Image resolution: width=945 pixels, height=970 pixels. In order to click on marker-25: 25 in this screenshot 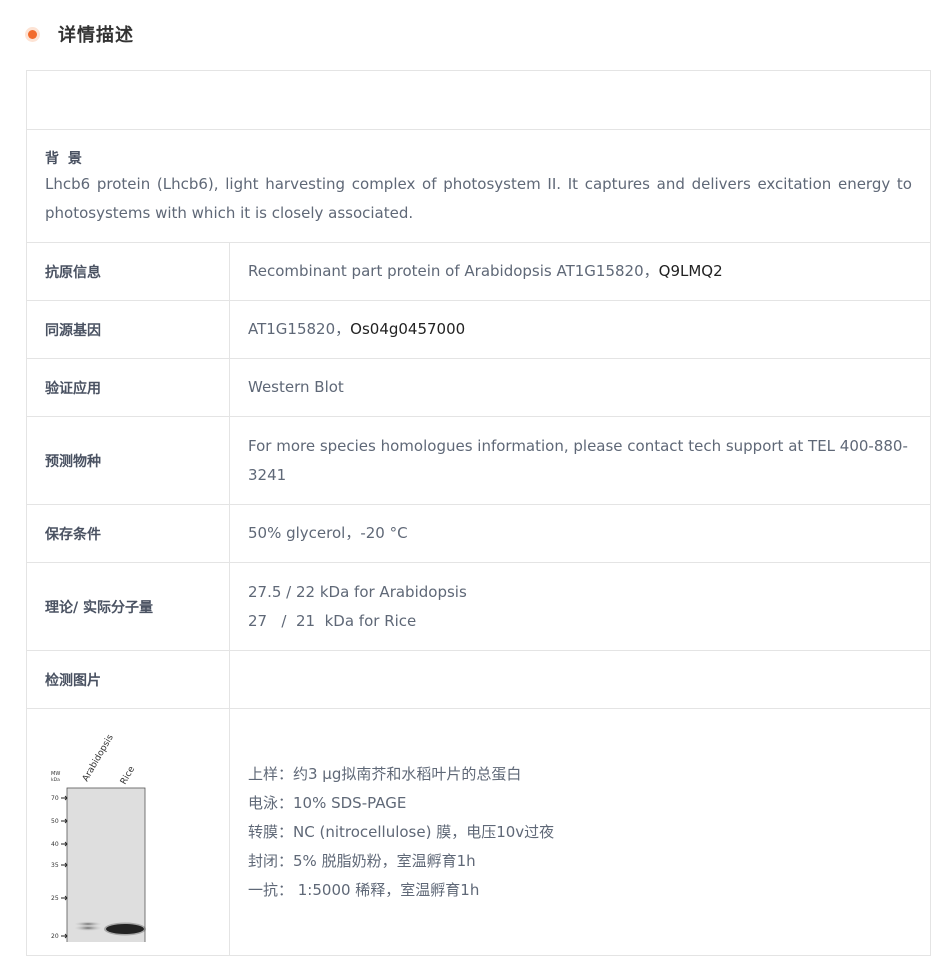, I will do `click(55, 898)`.